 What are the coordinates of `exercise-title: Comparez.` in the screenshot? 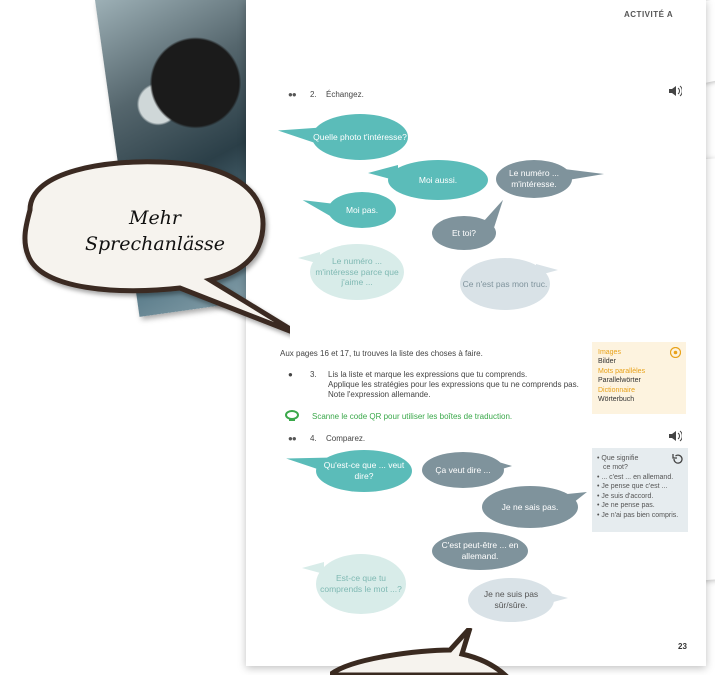 It's located at (346, 438).